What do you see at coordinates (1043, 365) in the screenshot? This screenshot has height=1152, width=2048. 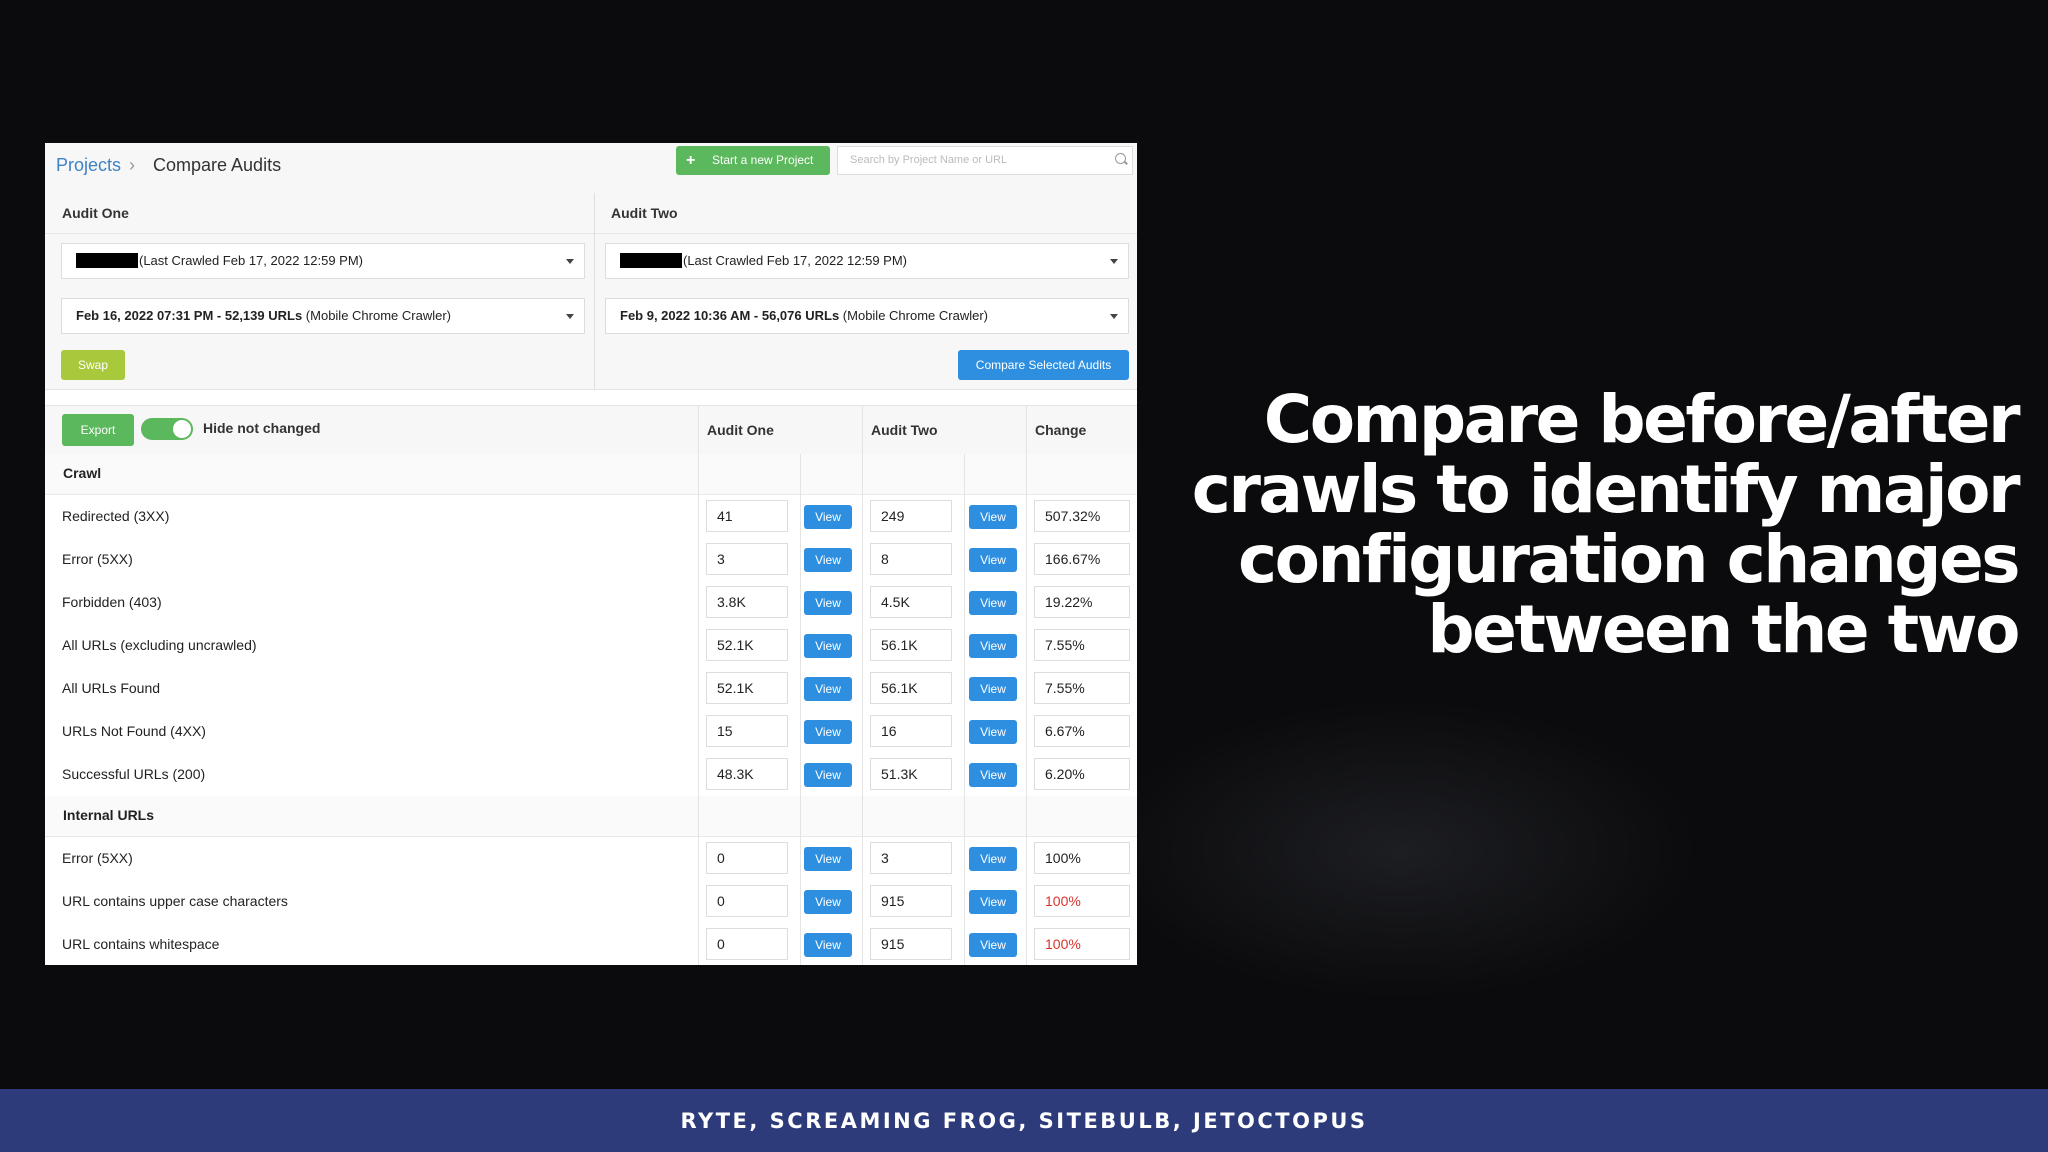 I see `compare-selected-audits-button: Compare Selected Audits` at bounding box center [1043, 365].